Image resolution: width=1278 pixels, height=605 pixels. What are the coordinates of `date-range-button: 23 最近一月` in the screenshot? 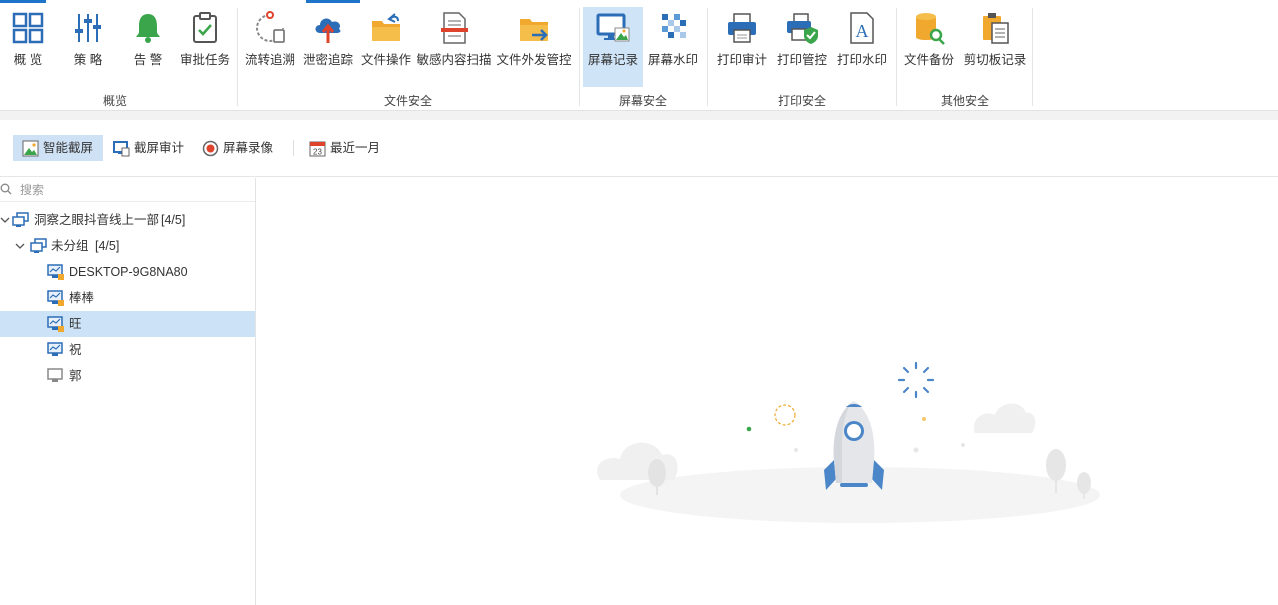 It's located at (345, 148).